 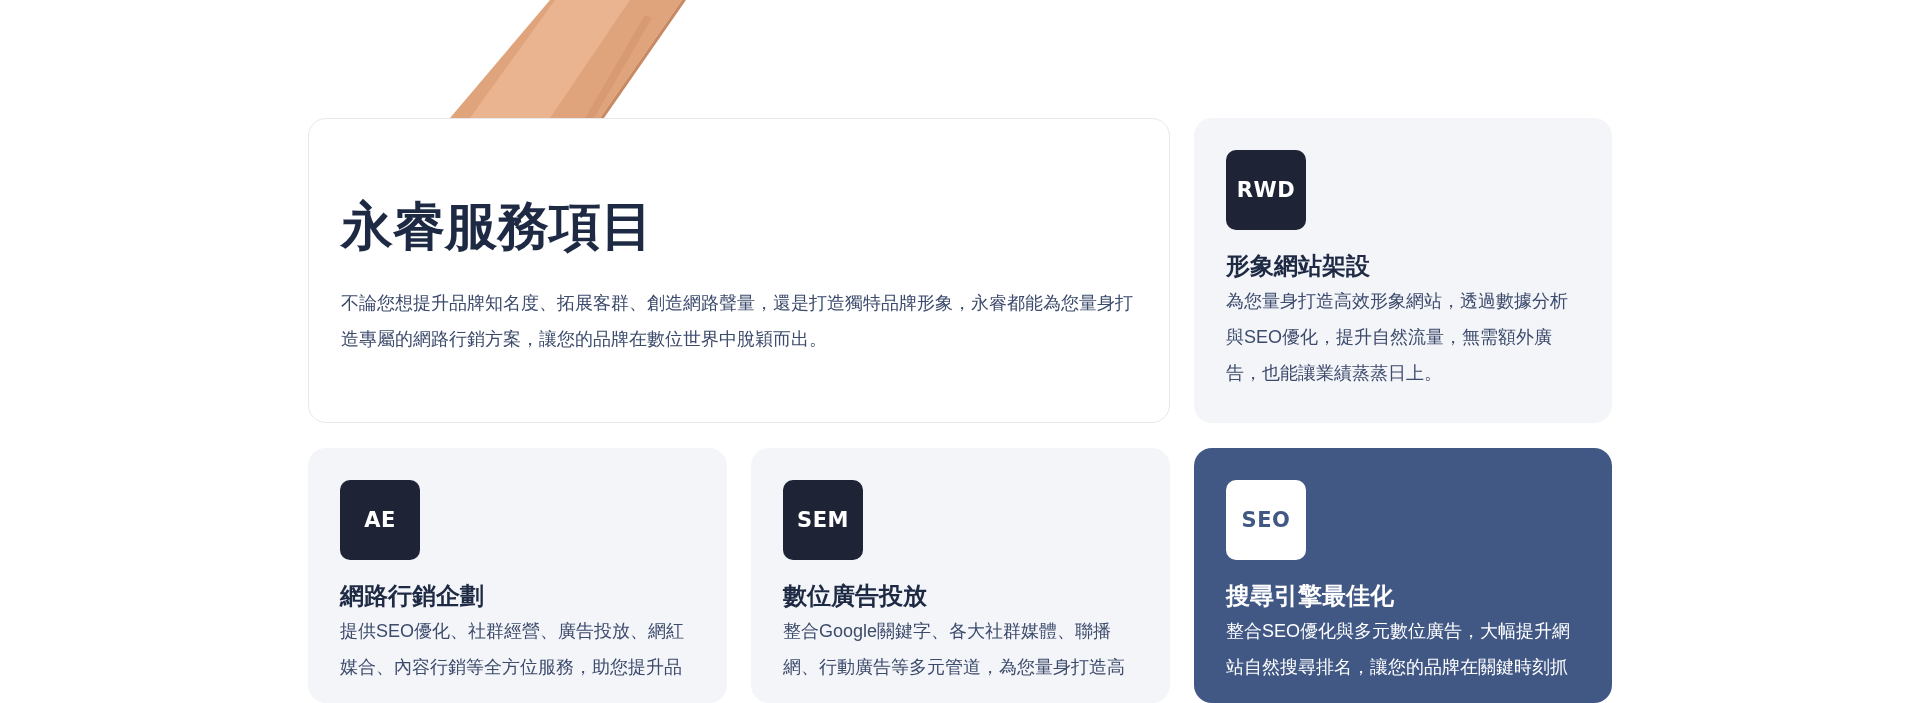 What do you see at coordinates (380, 520) in the screenshot?
I see `service-badge: AE` at bounding box center [380, 520].